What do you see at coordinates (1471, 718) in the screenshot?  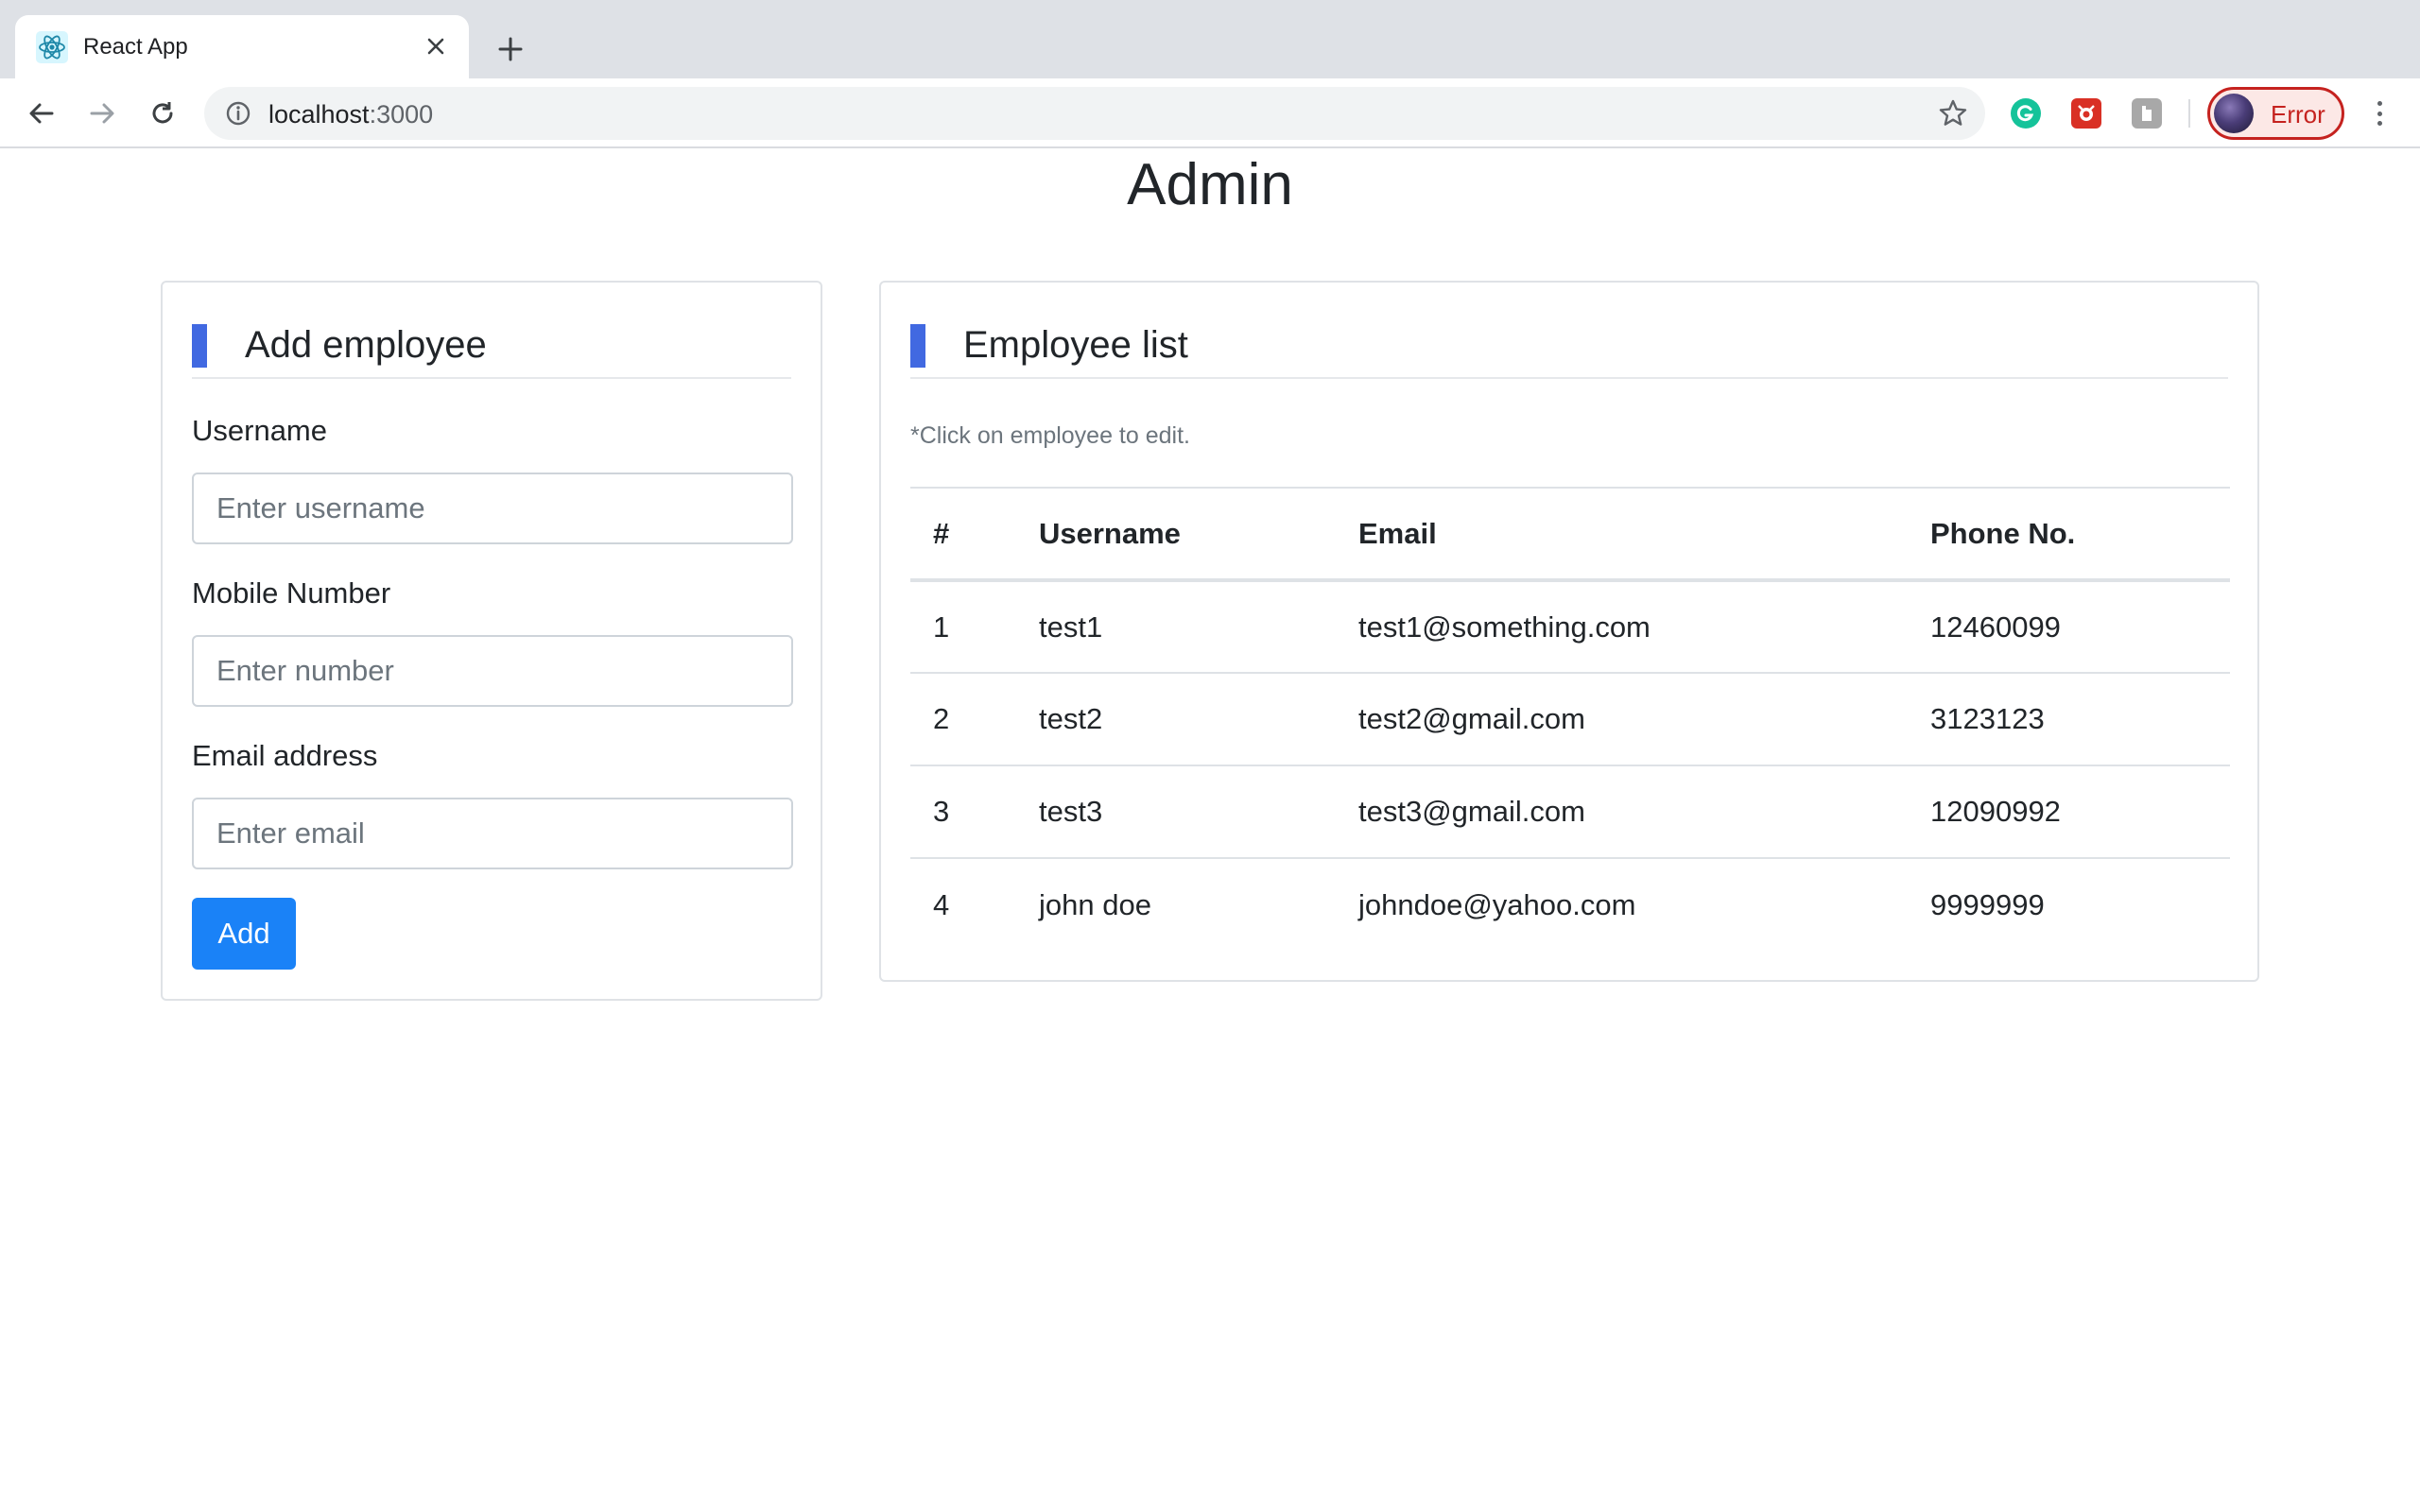 I see `row-email: test2@gmail.com` at bounding box center [1471, 718].